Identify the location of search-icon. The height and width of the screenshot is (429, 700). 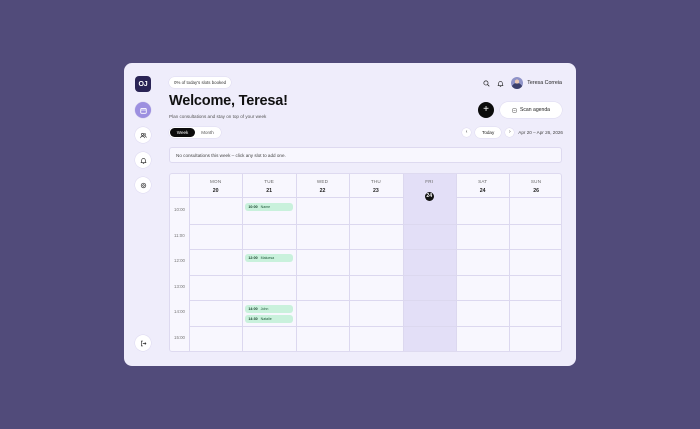
(486, 83).